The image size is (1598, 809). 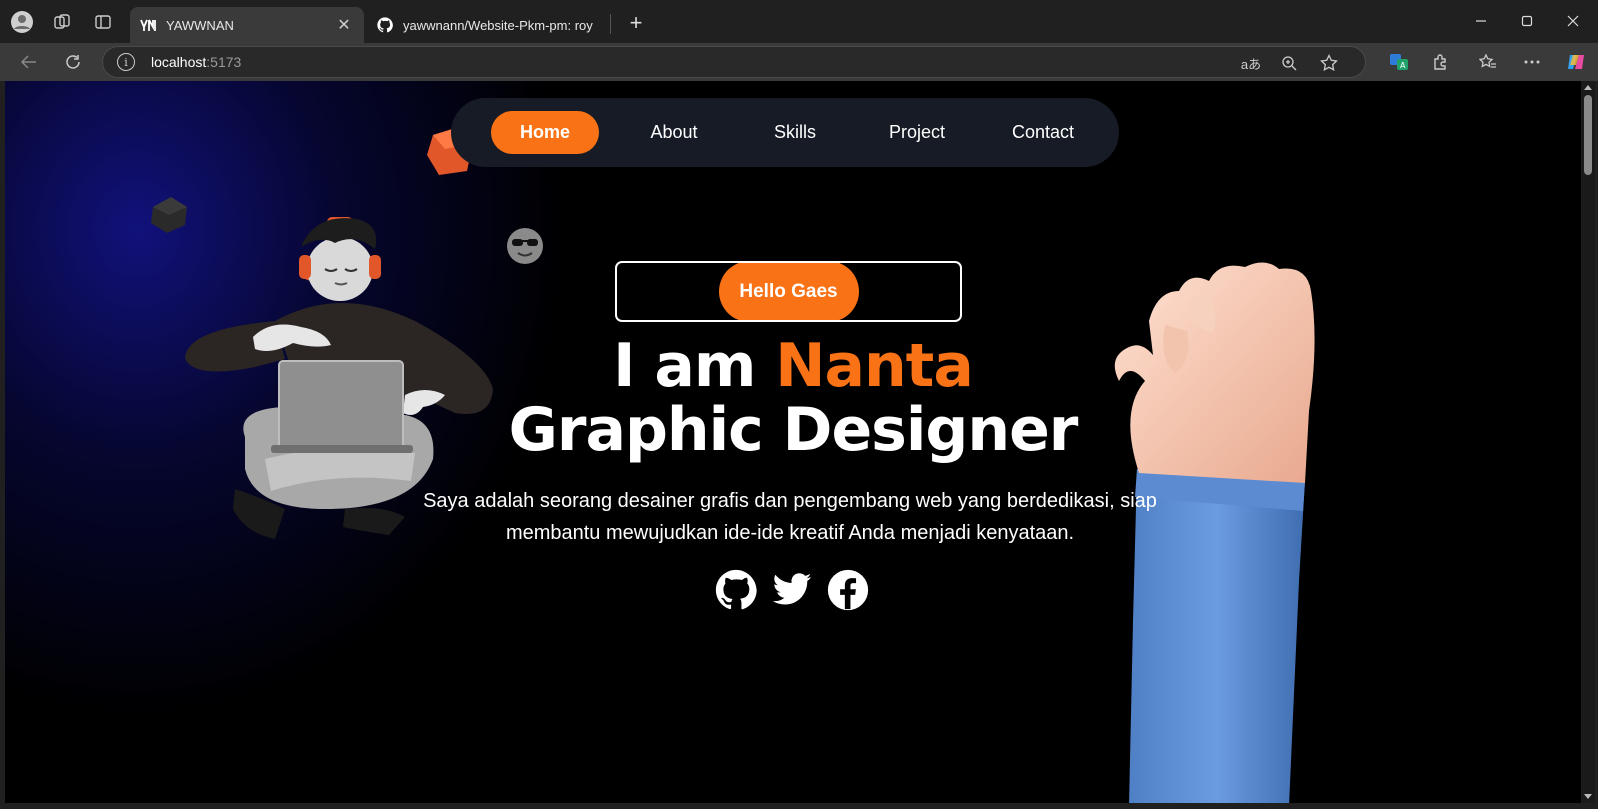 I want to click on cool-emoji-decoration, so click(x=525, y=246).